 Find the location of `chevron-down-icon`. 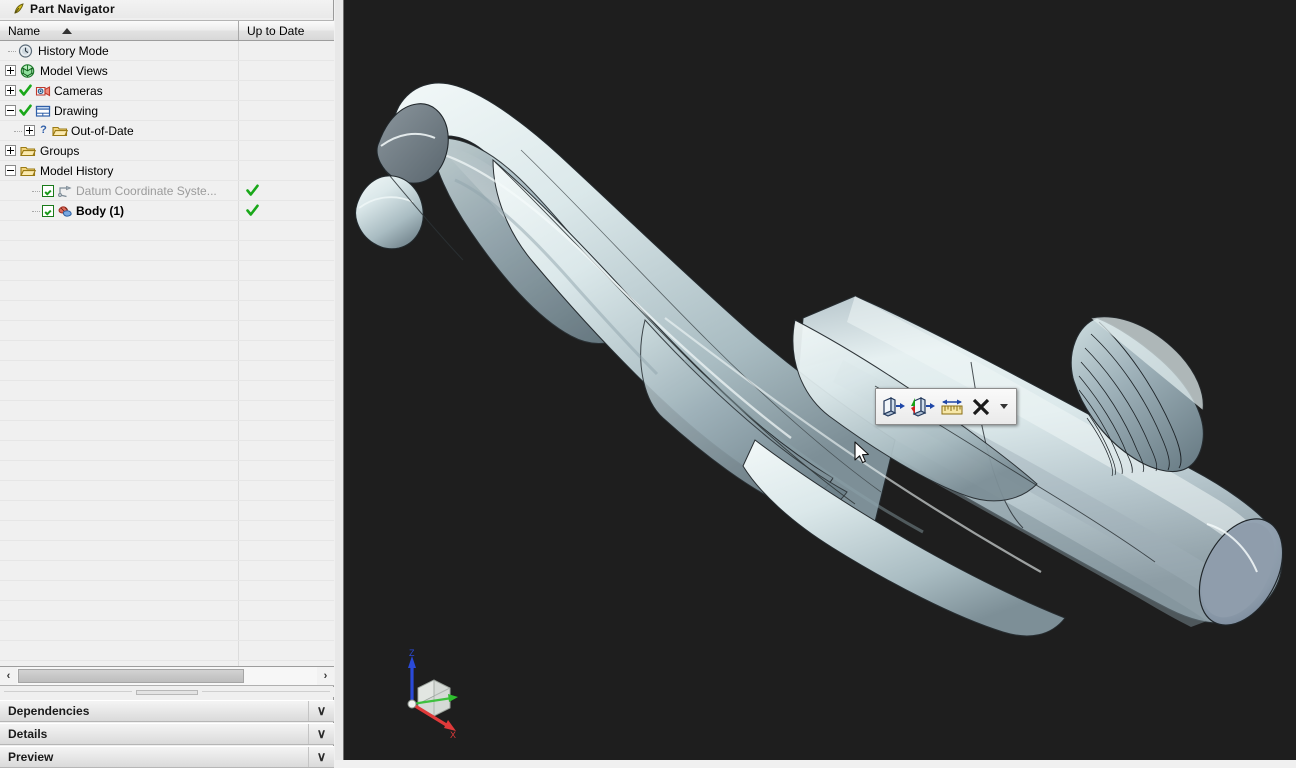

chevron-down-icon is located at coordinates (1005, 406).